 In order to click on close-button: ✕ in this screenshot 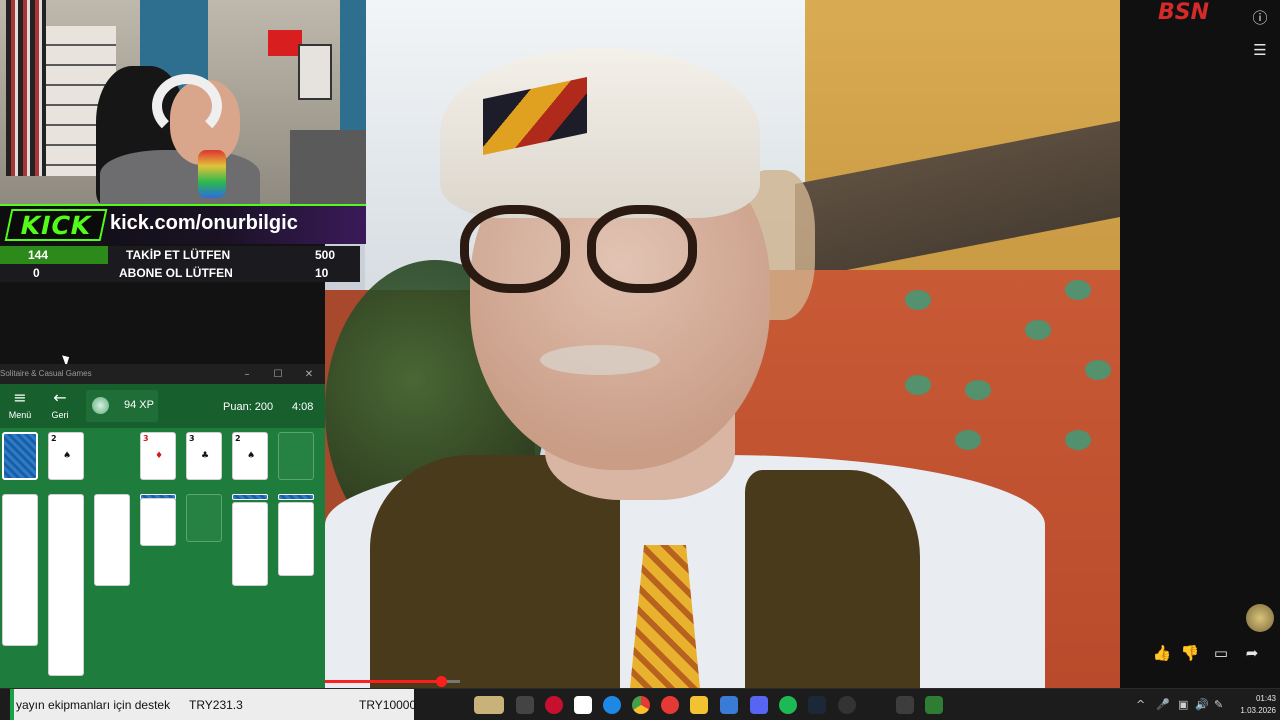, I will do `click(309, 374)`.